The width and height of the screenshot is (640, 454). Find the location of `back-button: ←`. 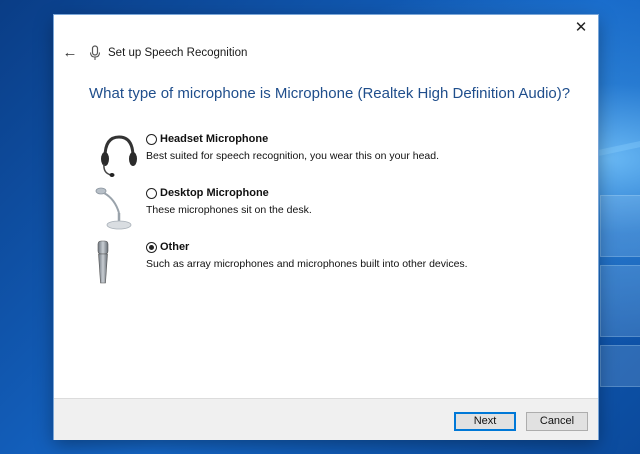

back-button: ← is located at coordinates (70, 53).